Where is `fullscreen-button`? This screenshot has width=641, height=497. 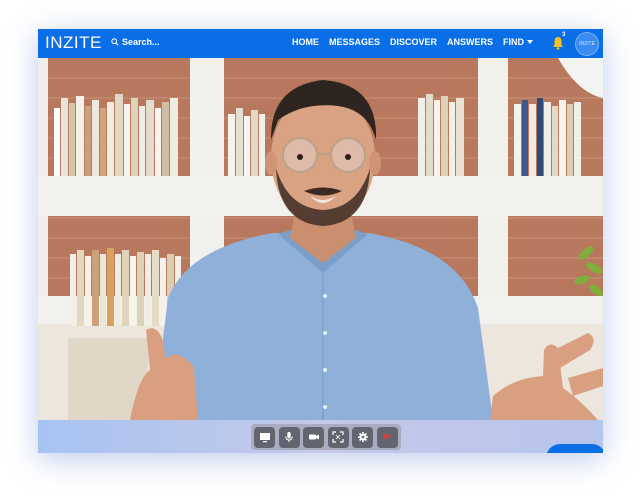
fullscreen-button is located at coordinates (338, 437).